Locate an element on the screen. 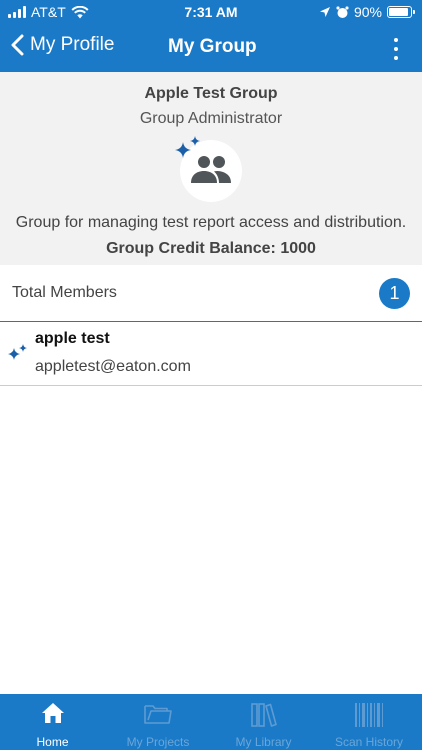 This screenshot has height=750, width=422. barcode-icon is located at coordinates (369, 715).